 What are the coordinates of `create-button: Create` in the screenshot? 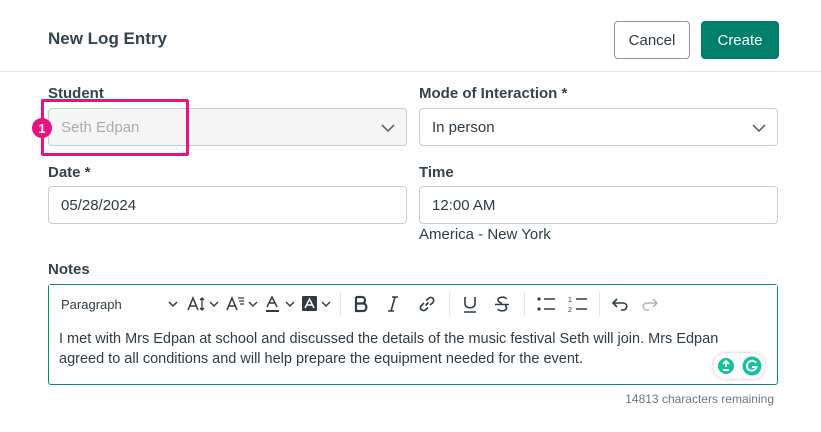 It's located at (740, 40).